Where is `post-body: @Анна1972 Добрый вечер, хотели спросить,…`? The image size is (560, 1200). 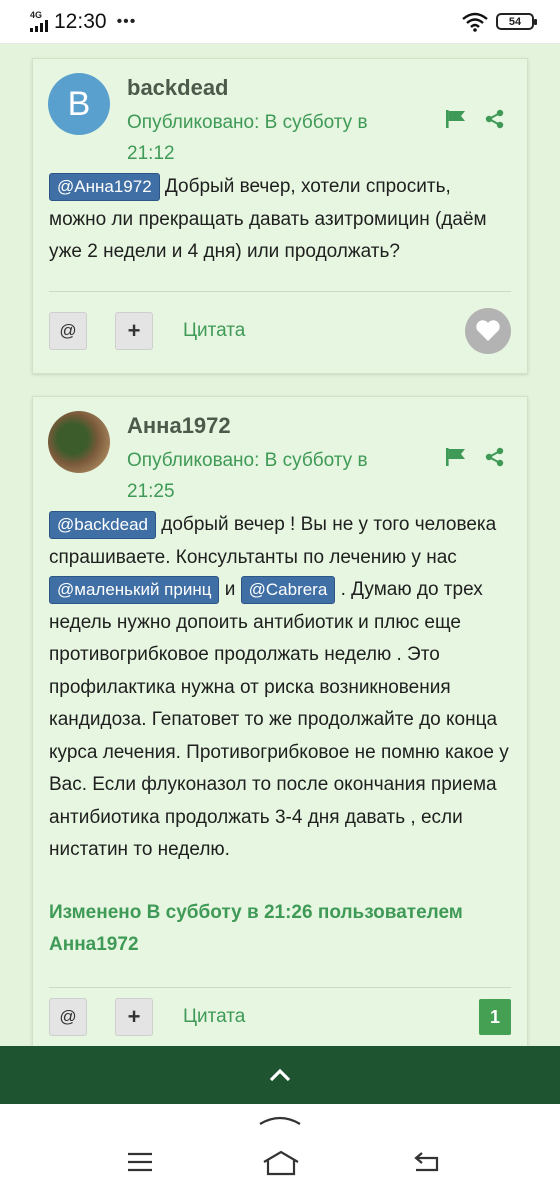
post-body: @Анна1972 Добрый вечер, хотели спросить,… is located at coordinates (280, 220).